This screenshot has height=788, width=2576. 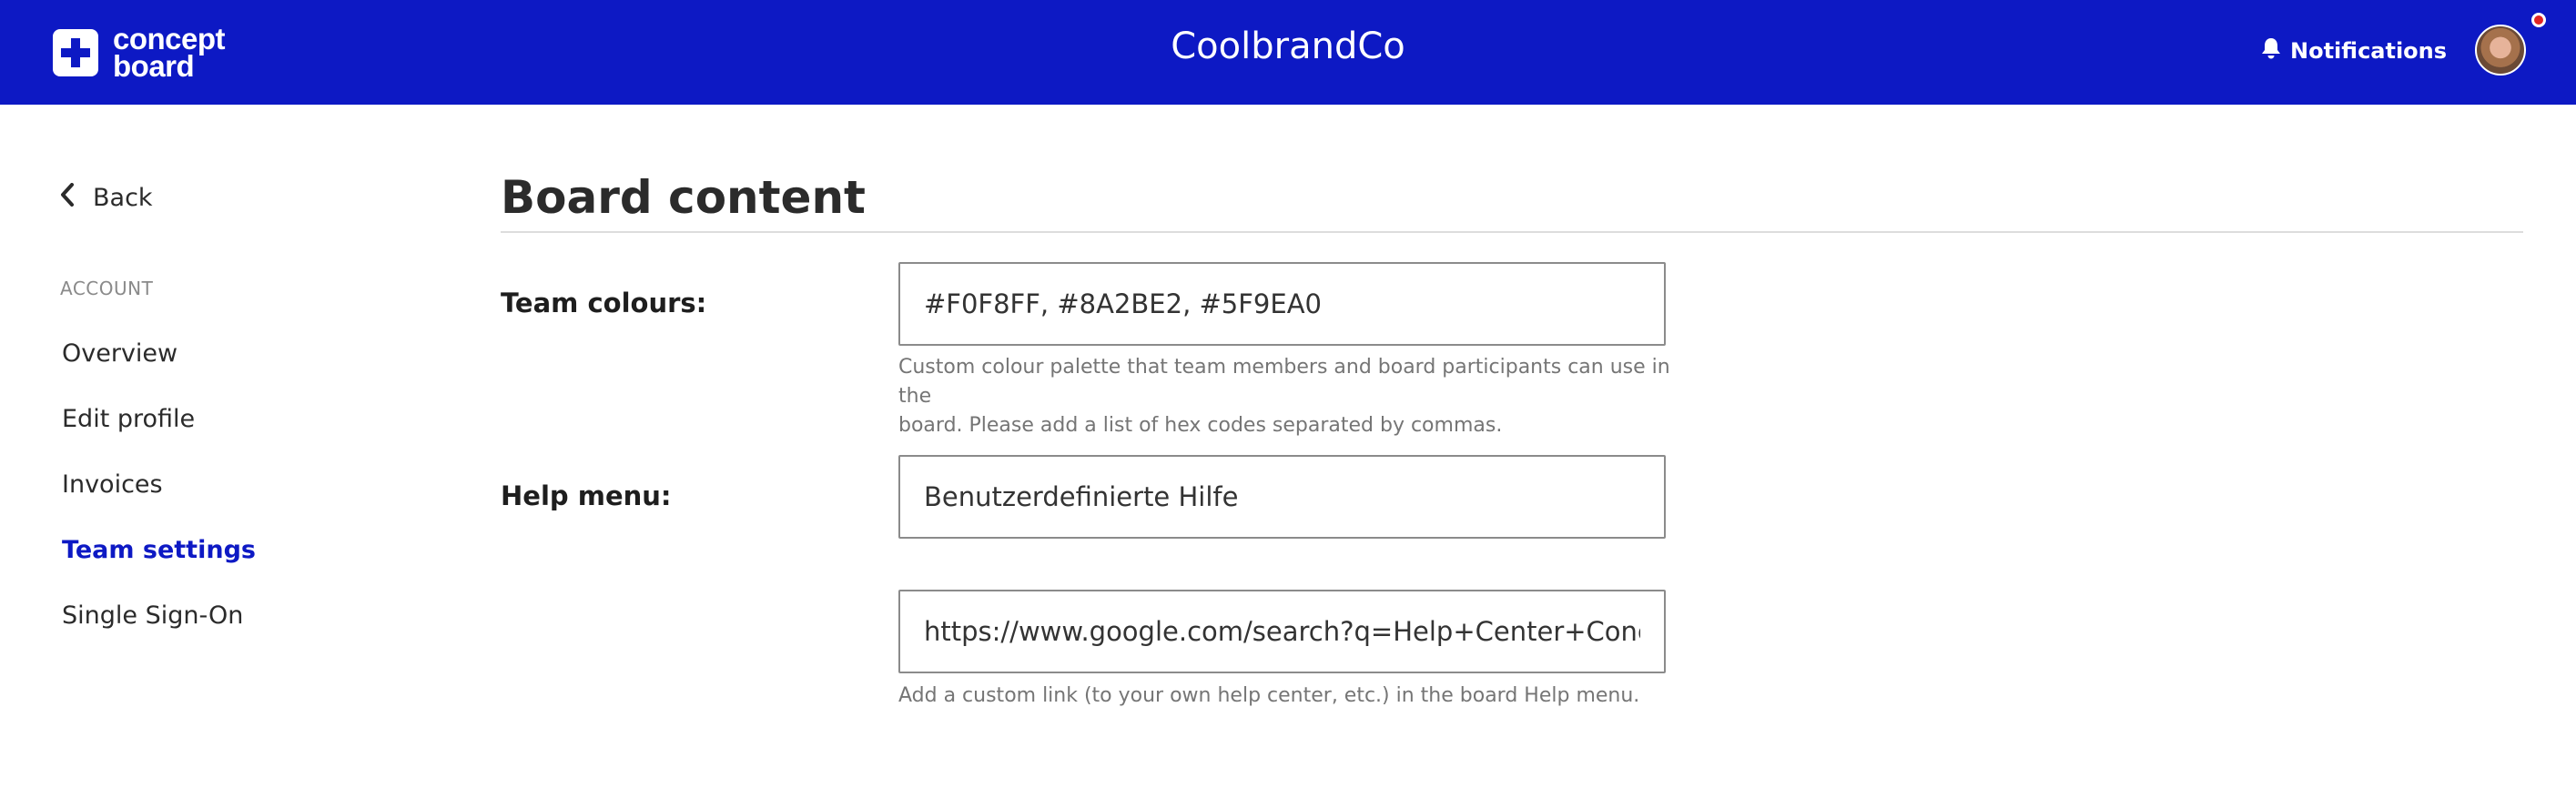 I want to click on help-menu-label: Help menu:, so click(x=586, y=495).